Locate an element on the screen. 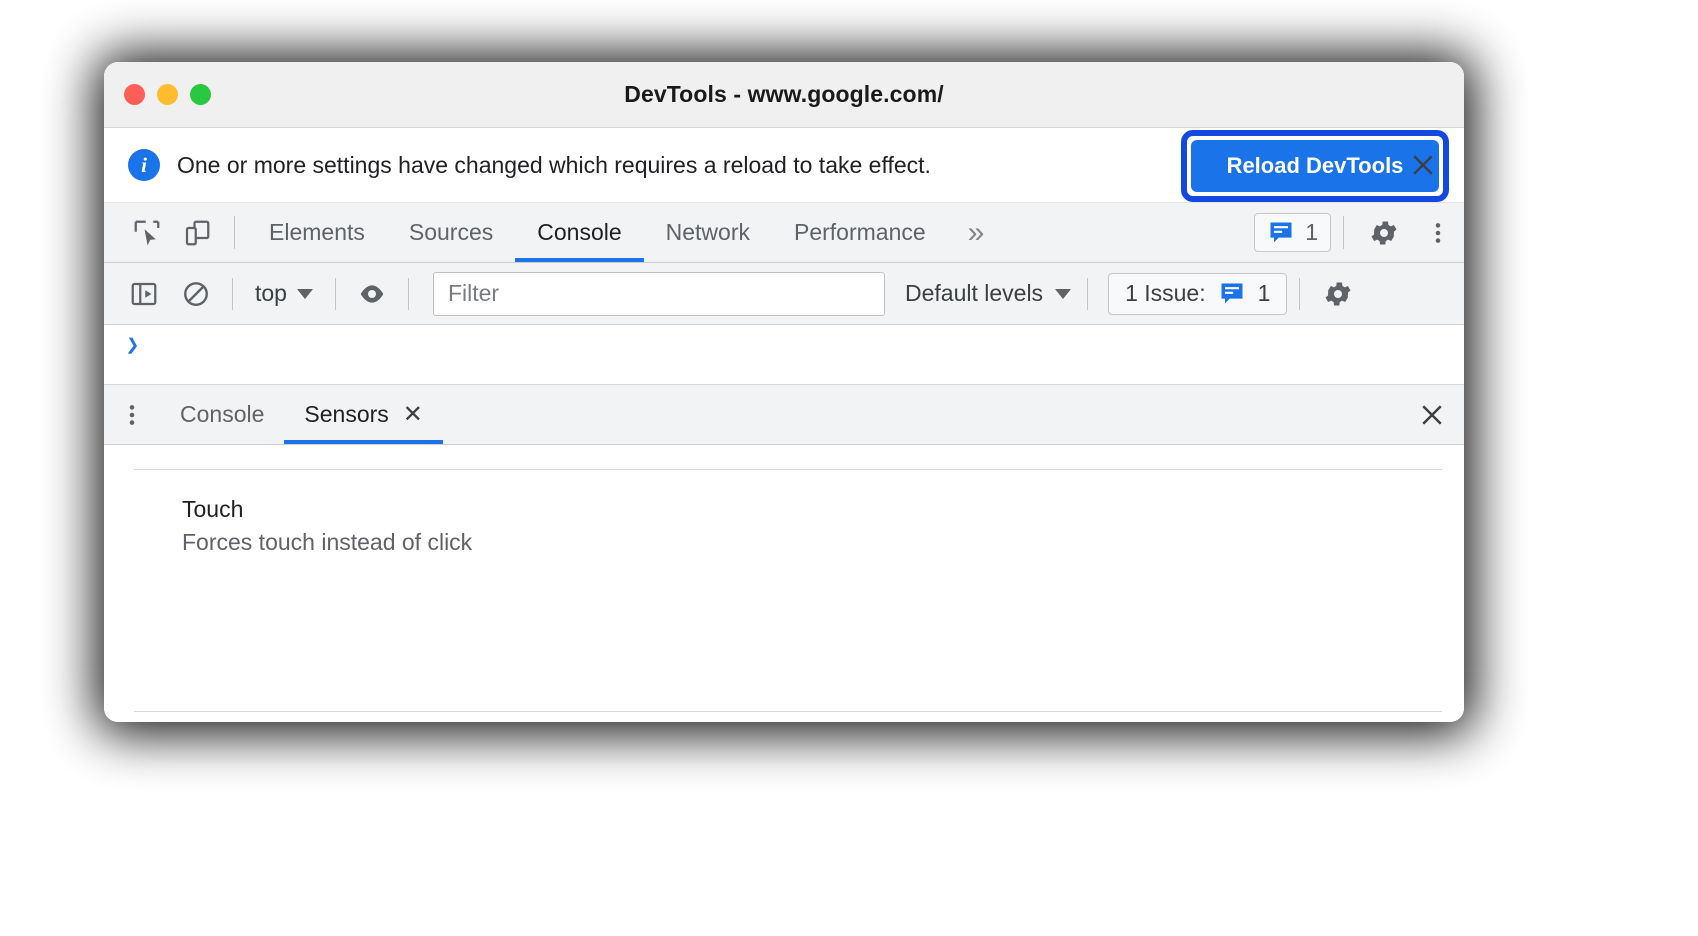  reload-devtools-button: Reload DevTools is located at coordinates (1315, 166).